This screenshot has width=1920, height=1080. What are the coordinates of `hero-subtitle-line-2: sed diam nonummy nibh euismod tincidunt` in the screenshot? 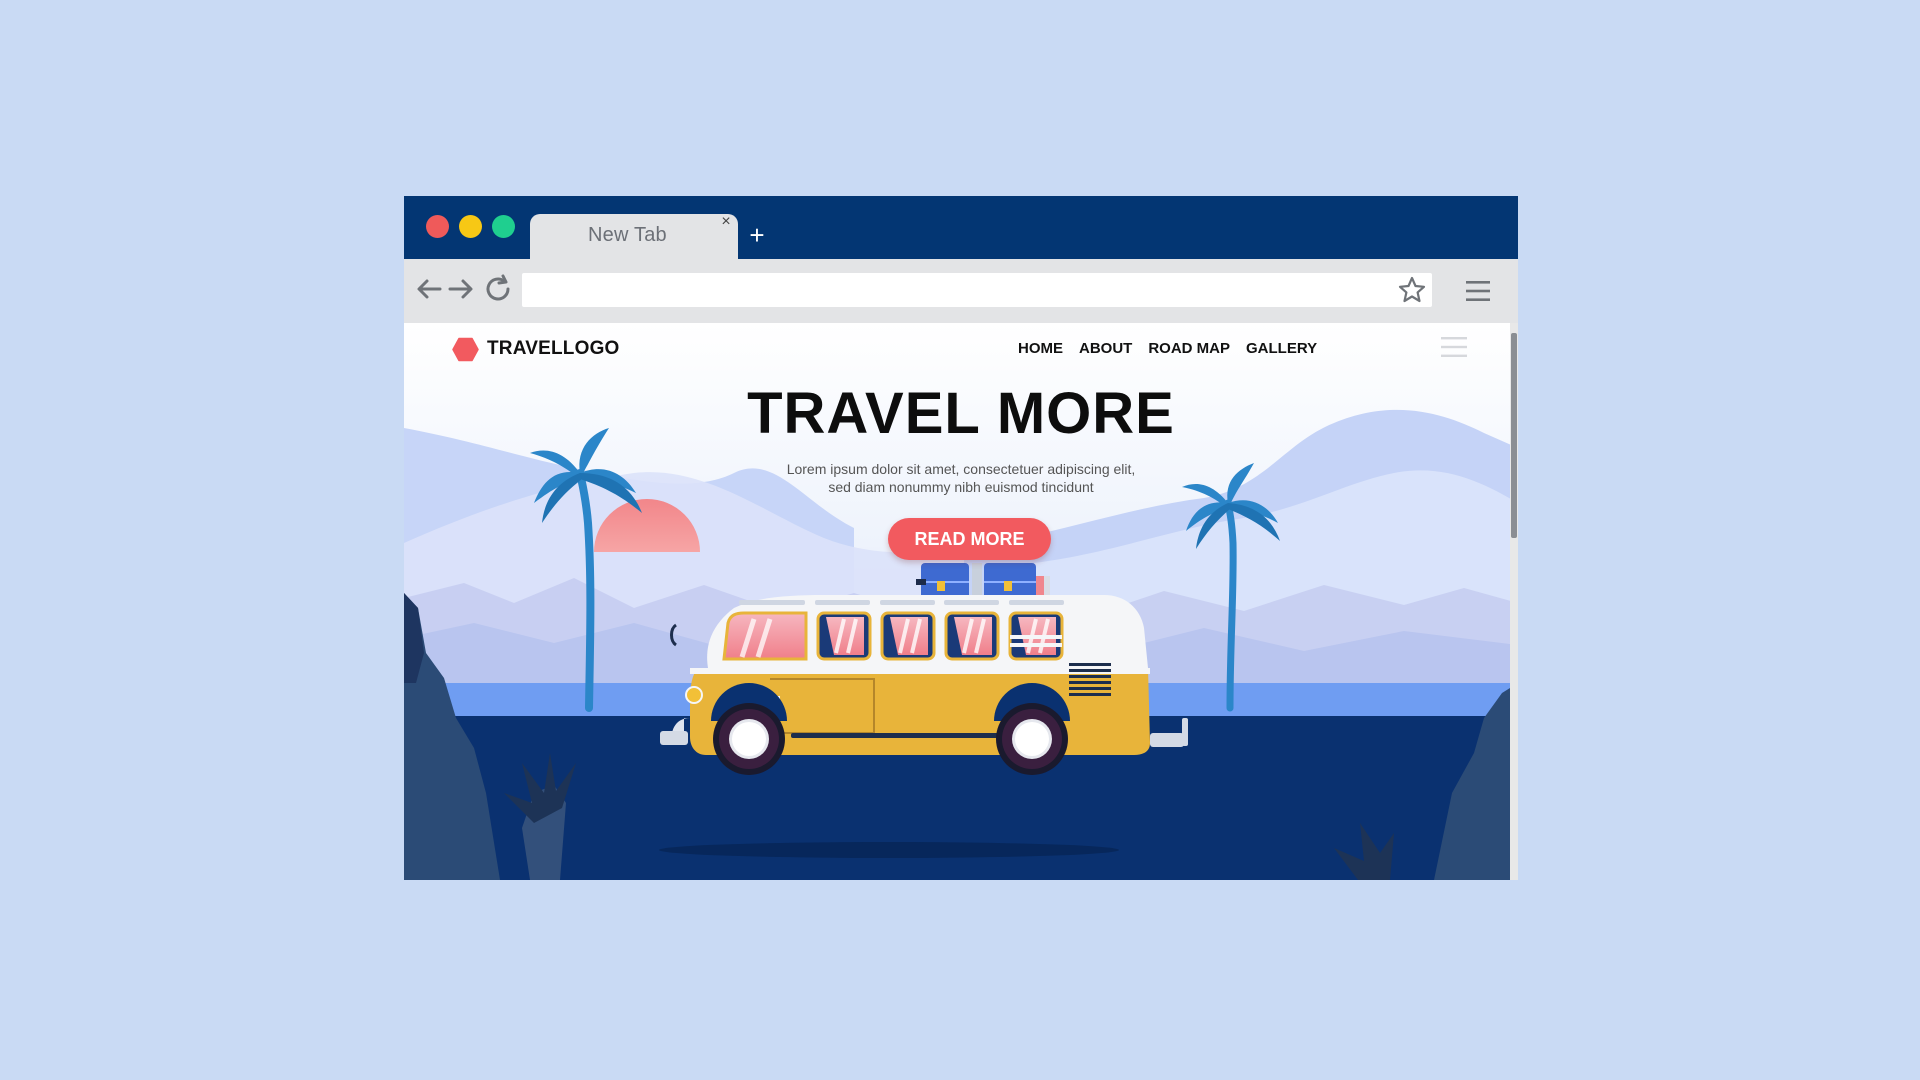 It's located at (961, 487).